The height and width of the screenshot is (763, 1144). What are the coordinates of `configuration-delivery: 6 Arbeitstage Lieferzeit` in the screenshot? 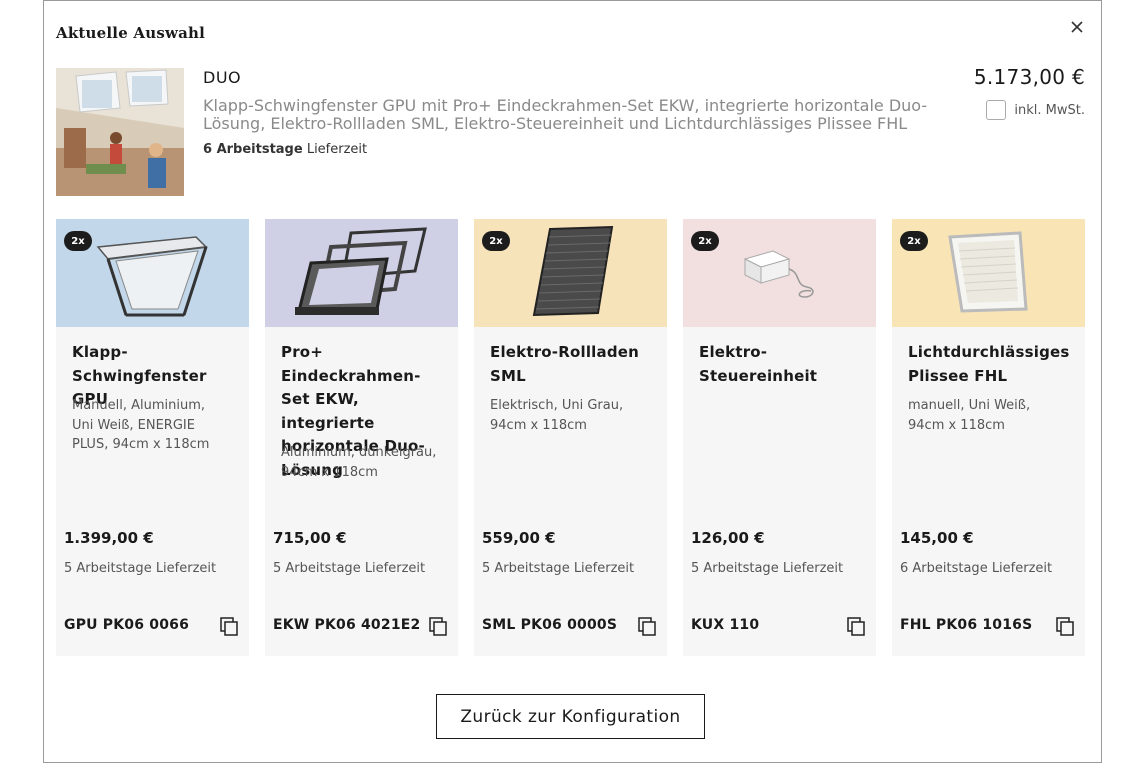 It's located at (285, 149).